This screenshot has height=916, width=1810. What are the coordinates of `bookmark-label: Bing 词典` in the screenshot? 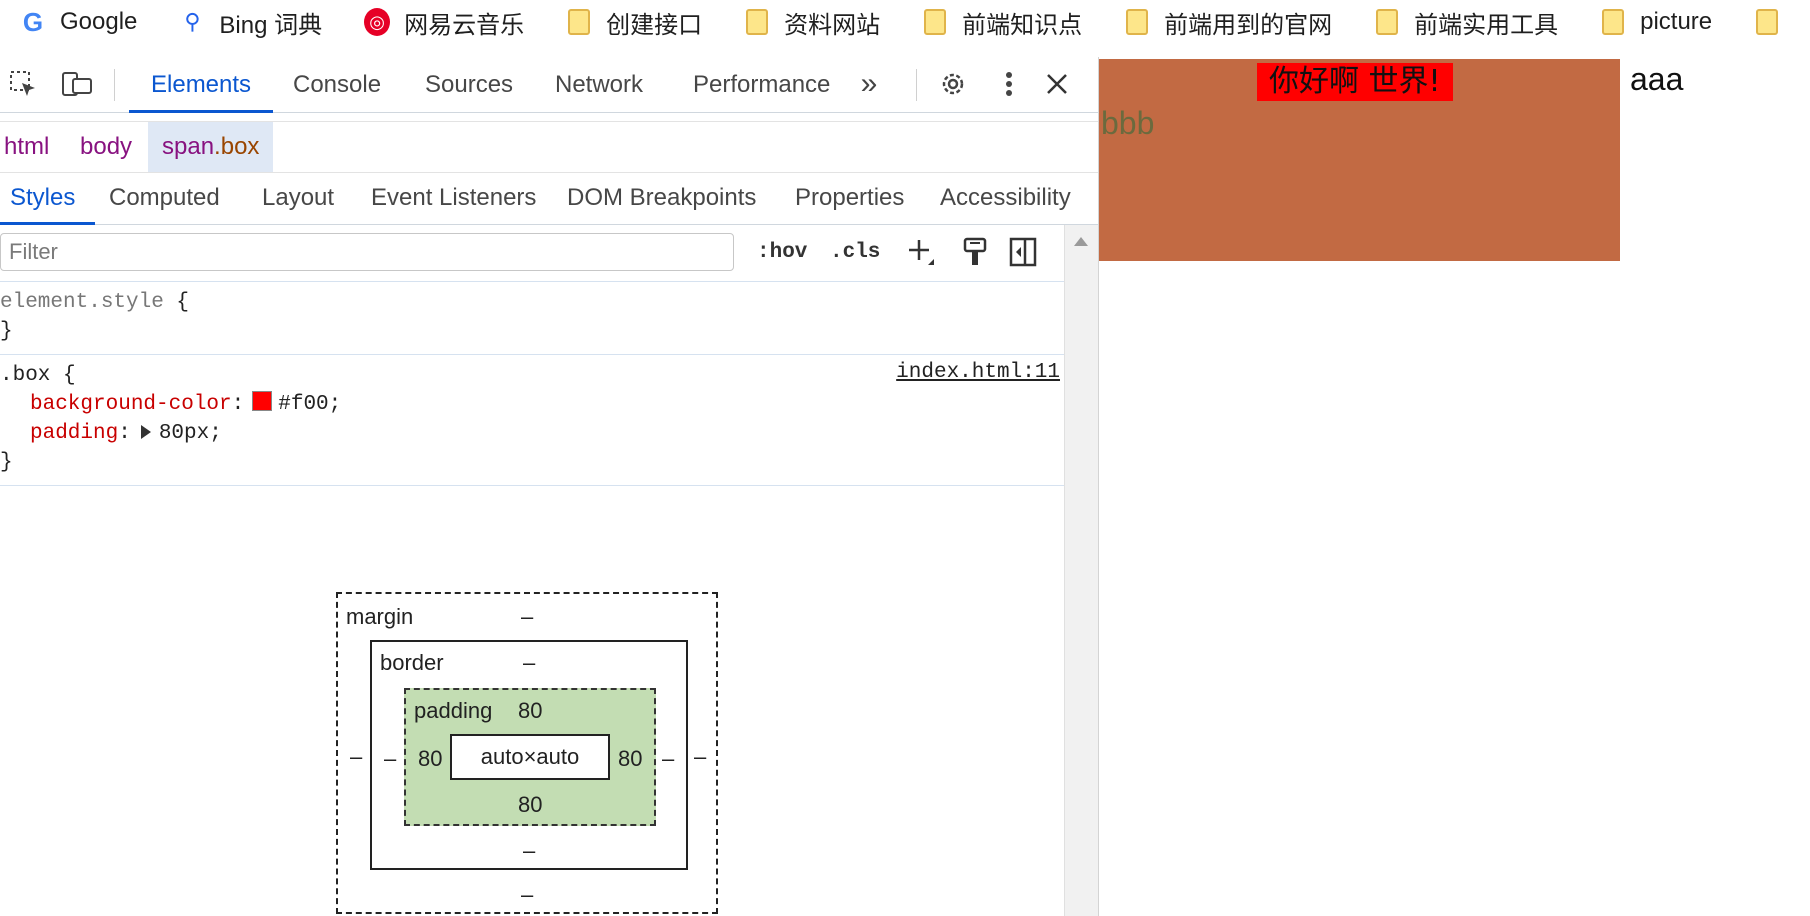 It's located at (271, 25).